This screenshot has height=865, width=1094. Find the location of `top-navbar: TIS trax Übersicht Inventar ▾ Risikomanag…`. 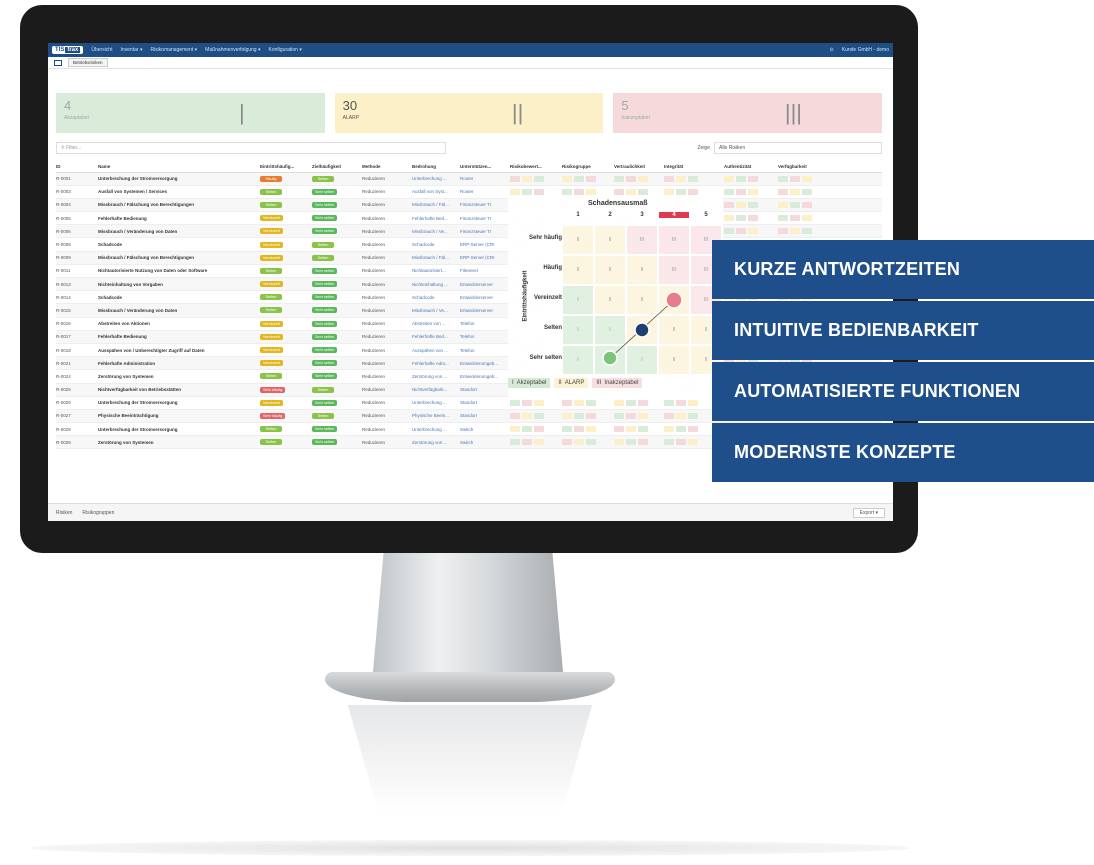

top-navbar: TIS trax Übersicht Inventar ▾ Risikomanag… is located at coordinates (470, 50).